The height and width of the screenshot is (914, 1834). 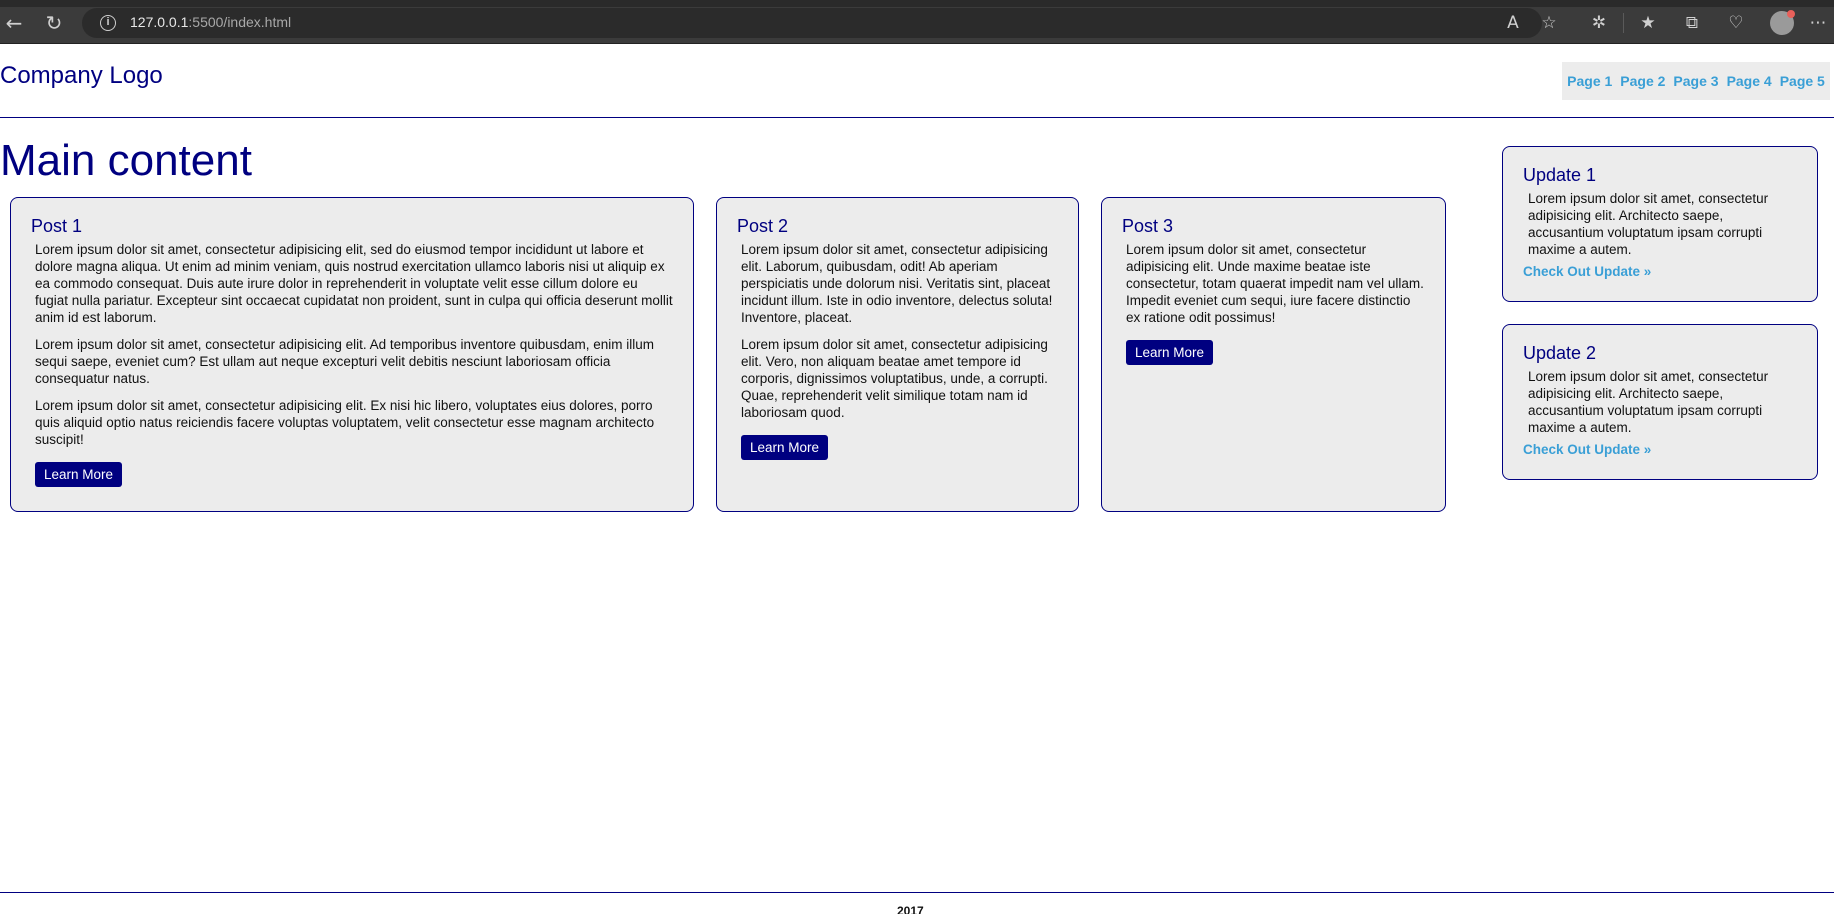 I want to click on post-title: Post 2, so click(x=763, y=226).